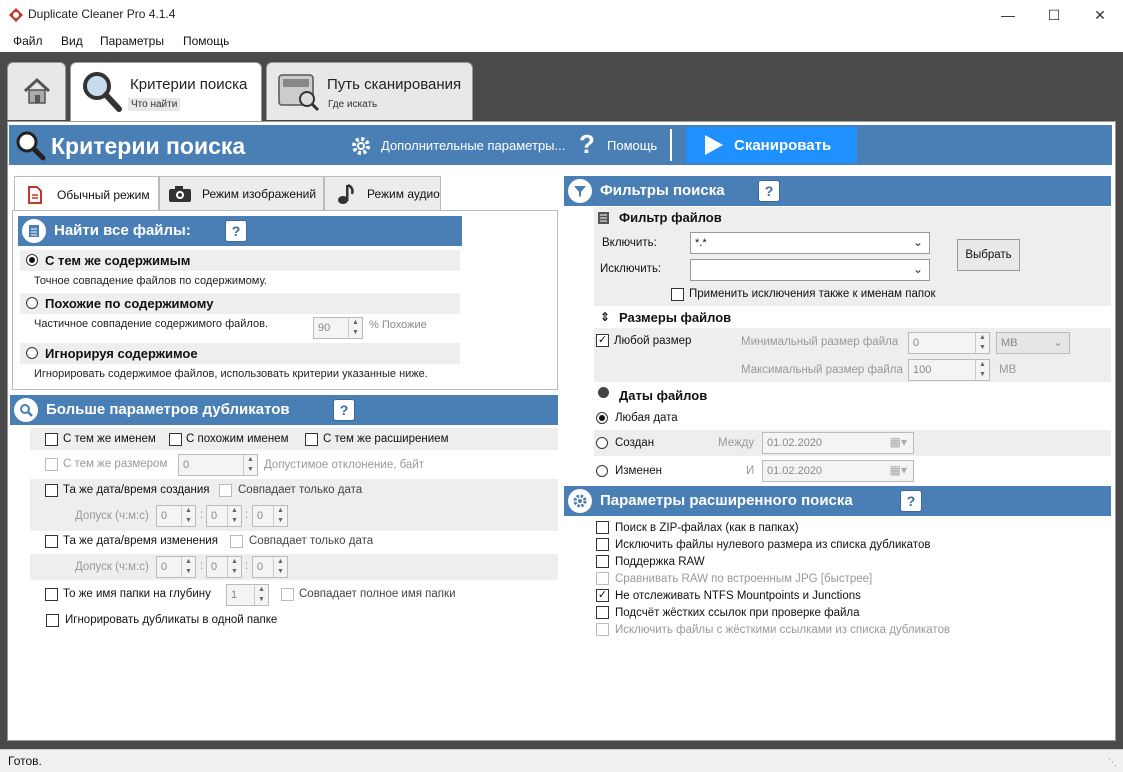 The image size is (1123, 772). What do you see at coordinates (132, 41) in the screenshot?
I see `menu-settings: Параметры` at bounding box center [132, 41].